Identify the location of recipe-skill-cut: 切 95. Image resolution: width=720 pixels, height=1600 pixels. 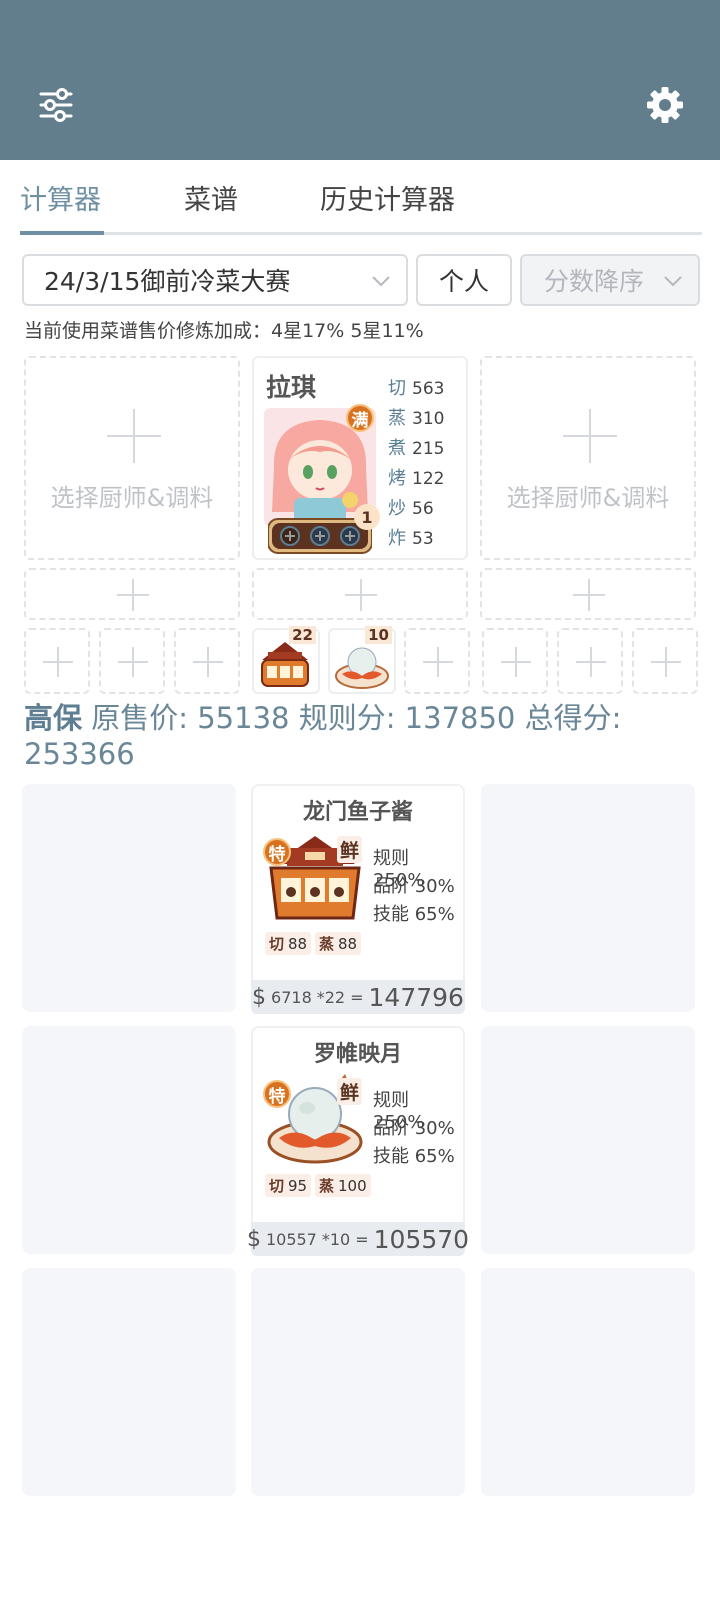
(288, 1185).